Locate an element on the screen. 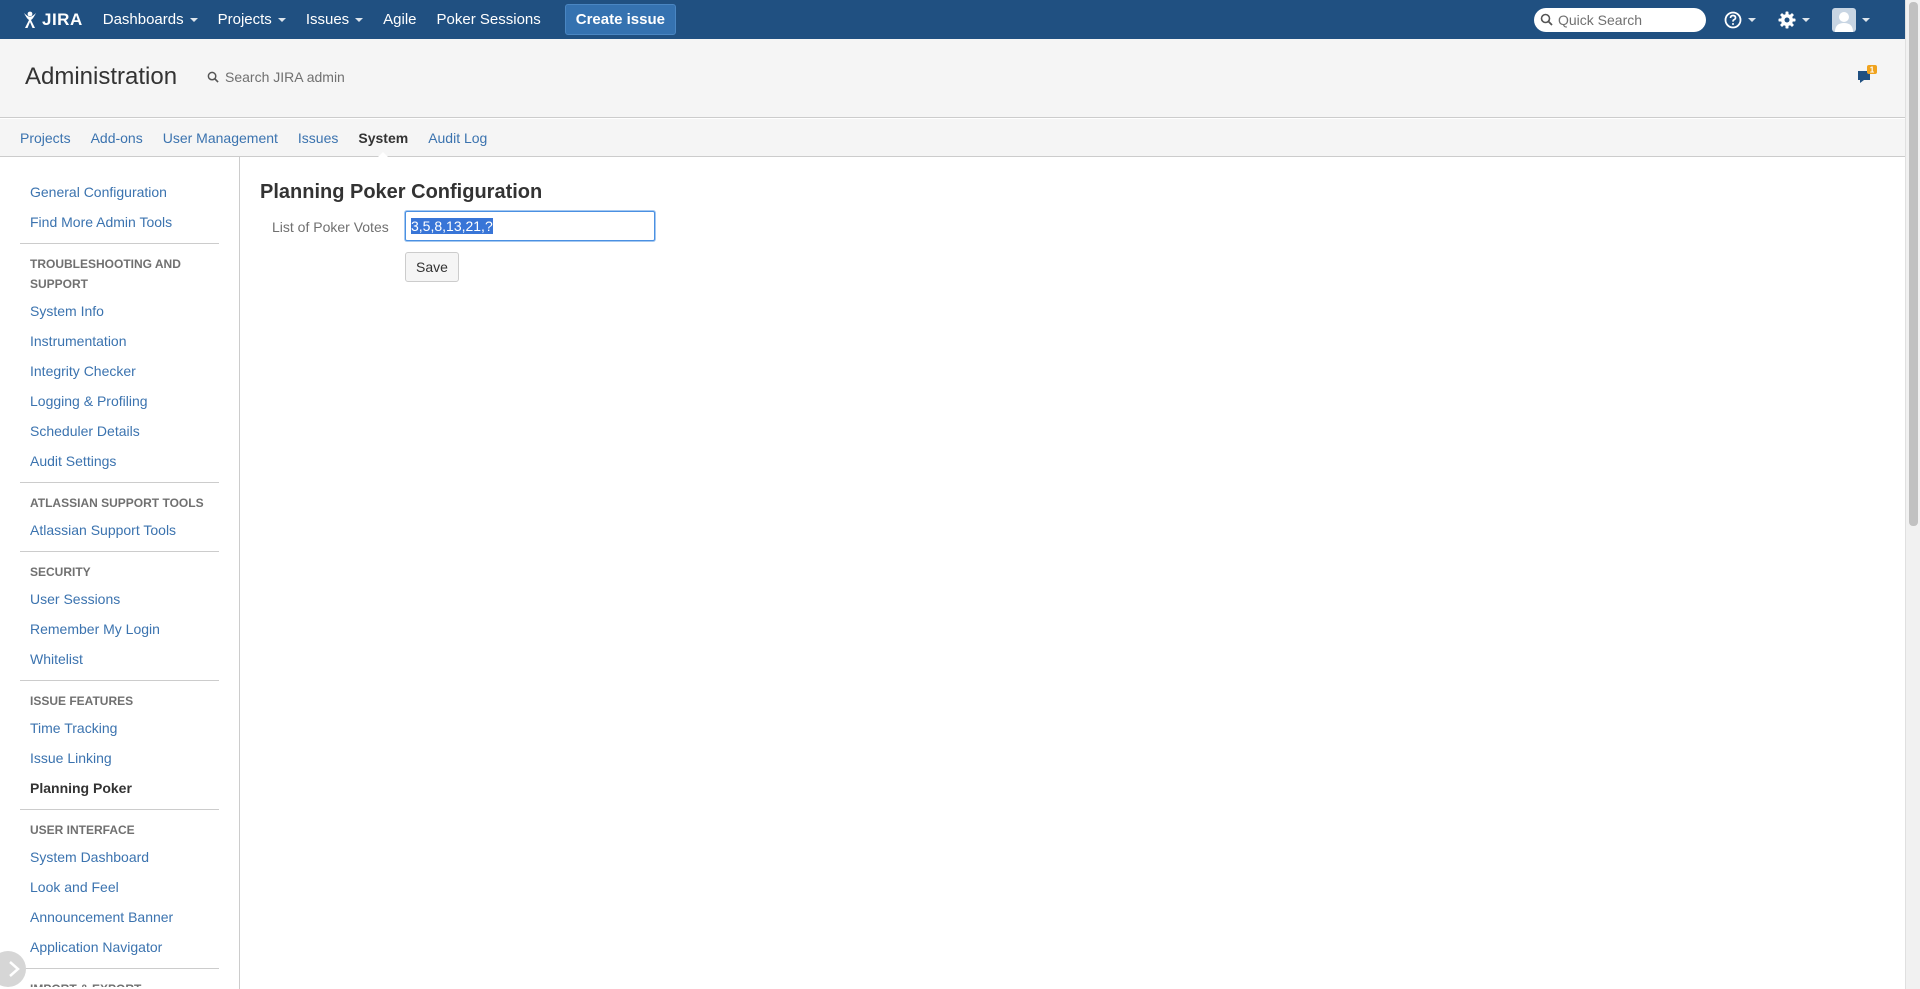 The width and height of the screenshot is (1920, 989). sidebar-item-application-navigator: Application Navigator is located at coordinates (119, 947).